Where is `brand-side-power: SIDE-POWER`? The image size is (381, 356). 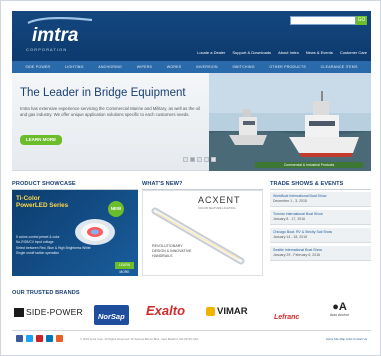
brand-side-power: SIDE-POWER is located at coordinates (48, 312).